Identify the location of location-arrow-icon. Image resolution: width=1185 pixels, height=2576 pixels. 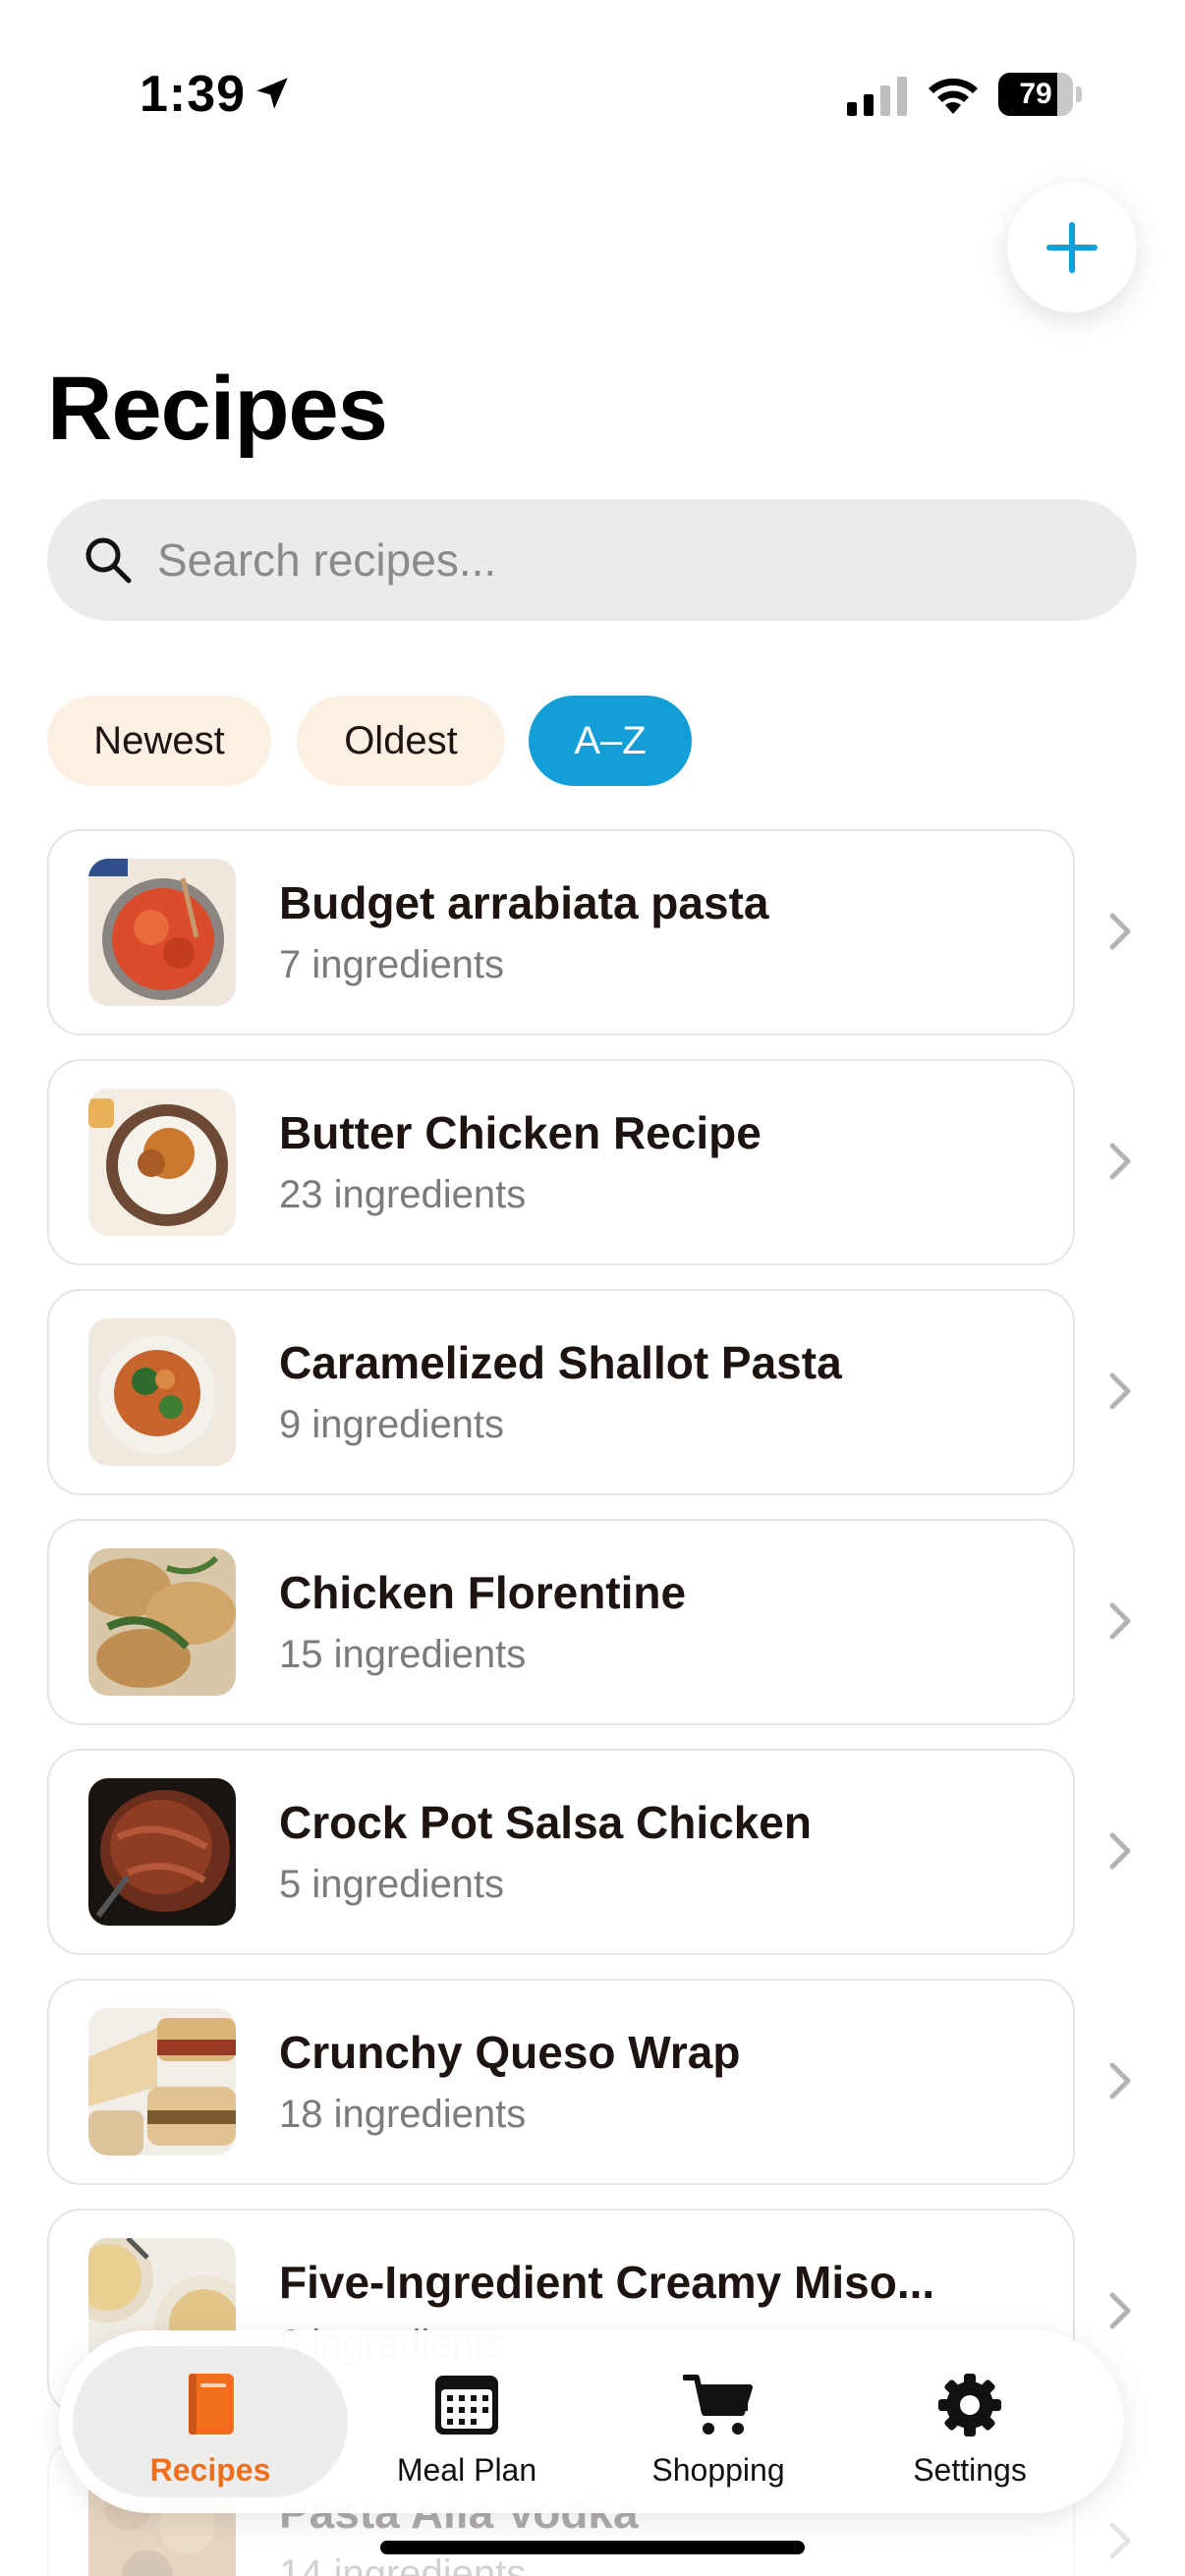
(272, 93).